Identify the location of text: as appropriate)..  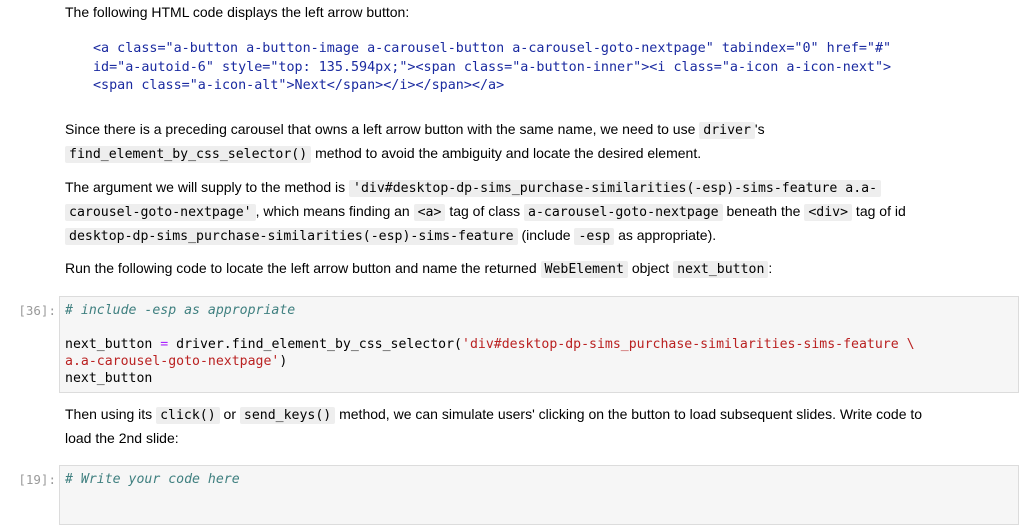
(665, 235).